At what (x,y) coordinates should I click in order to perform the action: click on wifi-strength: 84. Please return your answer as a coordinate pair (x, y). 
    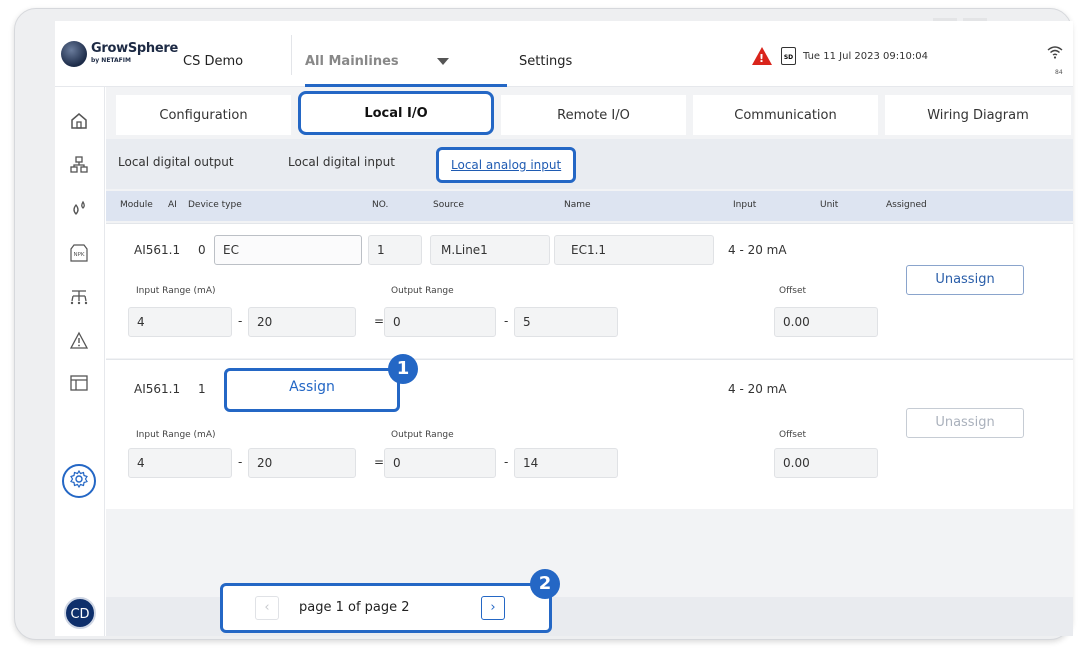
    Looking at the image, I should click on (1059, 72).